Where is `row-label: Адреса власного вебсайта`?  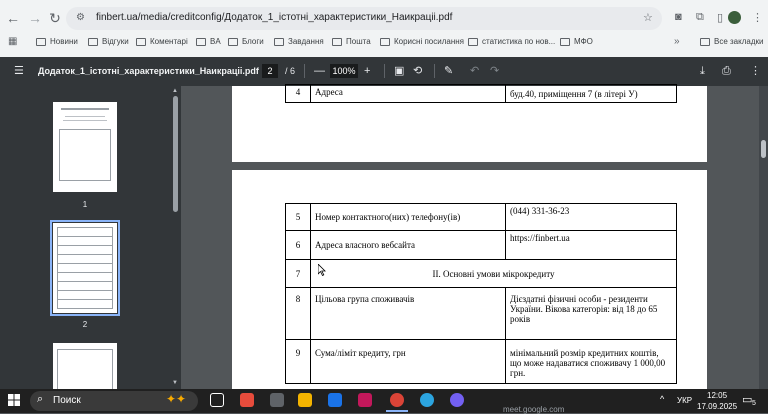 row-label: Адреса власного вебсайта is located at coordinates (408, 245).